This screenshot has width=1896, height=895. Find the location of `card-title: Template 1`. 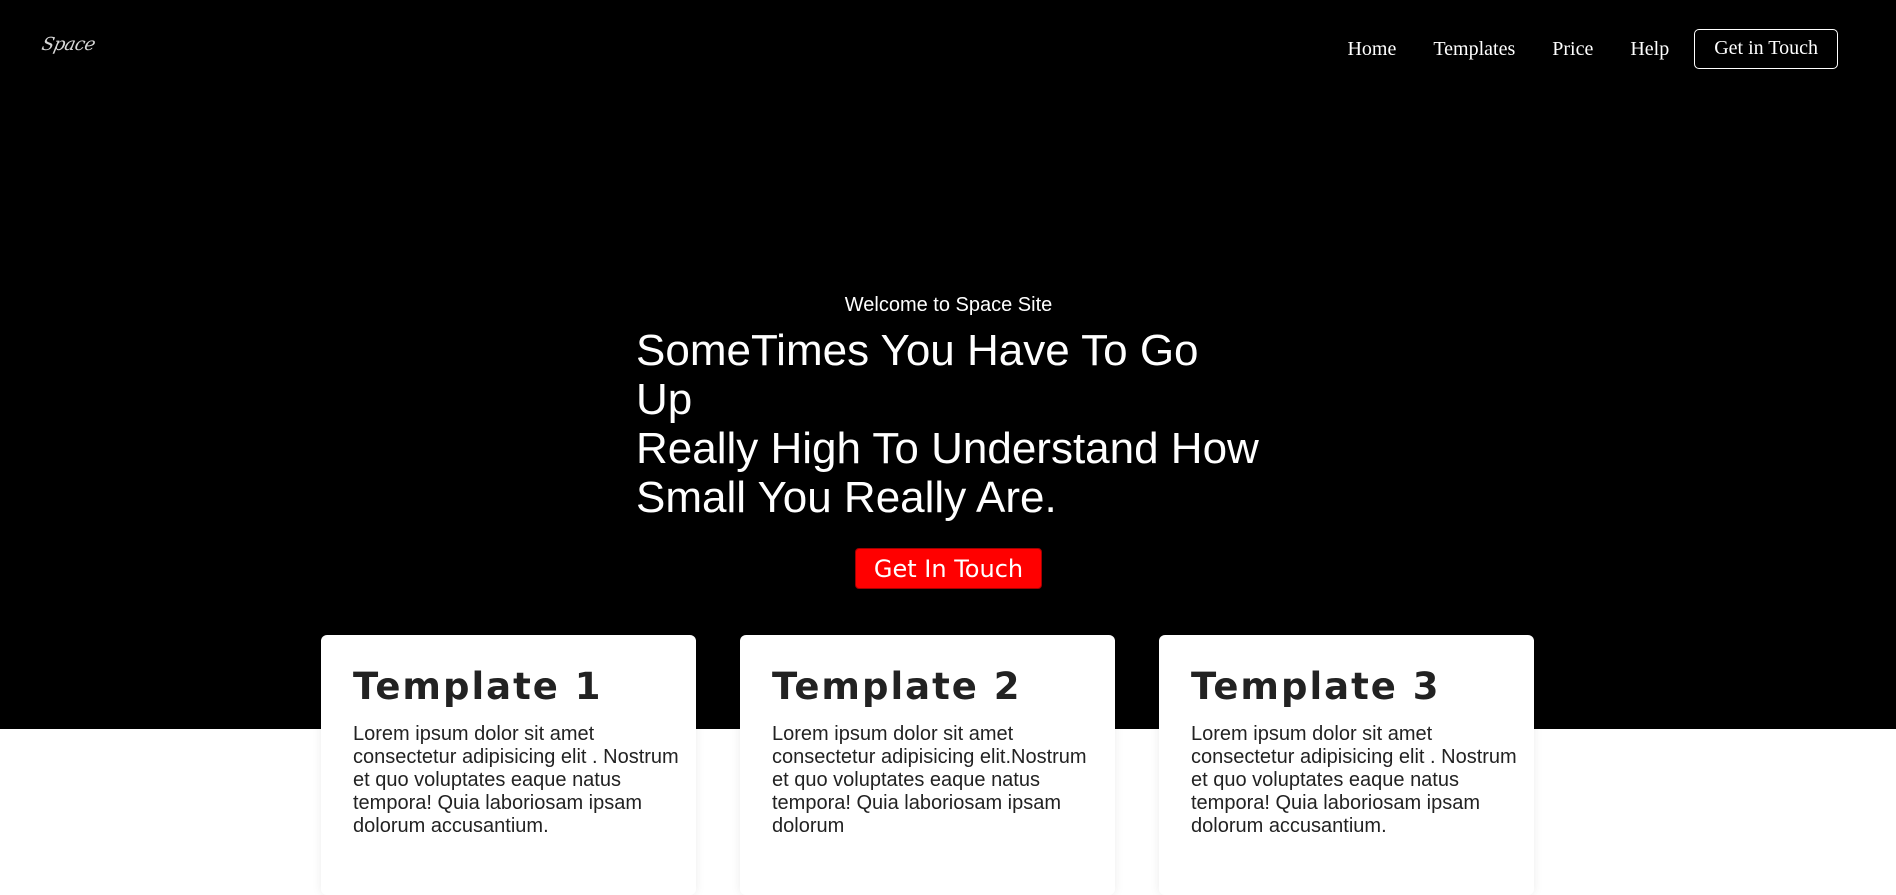

card-title: Template 1 is located at coordinates (478, 686).